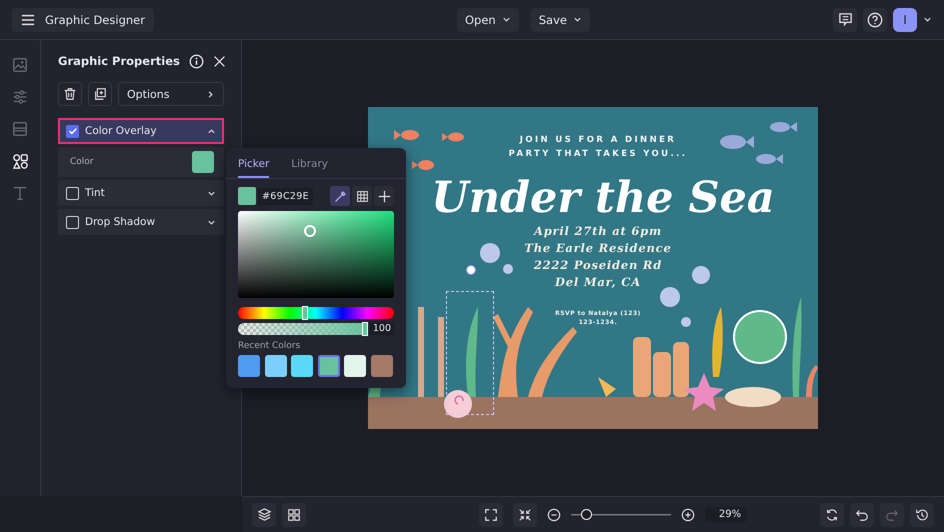 This screenshot has height=532, width=944. Describe the element at coordinates (598, 265) in the screenshot. I see `invitation-detail: 2222 Poseiden Rd` at that location.